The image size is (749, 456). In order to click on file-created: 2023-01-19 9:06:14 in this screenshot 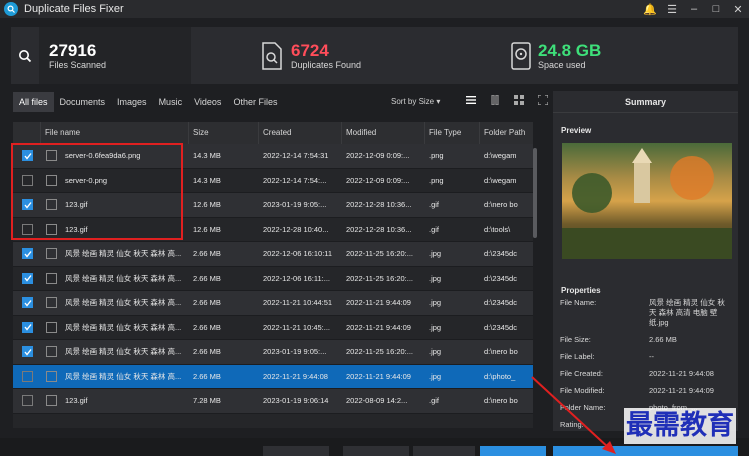, I will do `click(296, 401)`.